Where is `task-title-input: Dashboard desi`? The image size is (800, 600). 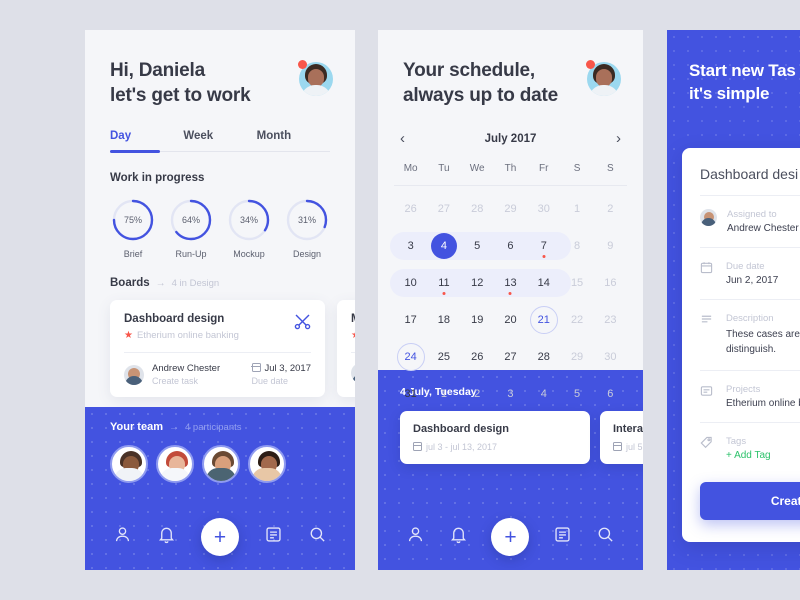 task-title-input: Dashboard desi is located at coordinates (750, 174).